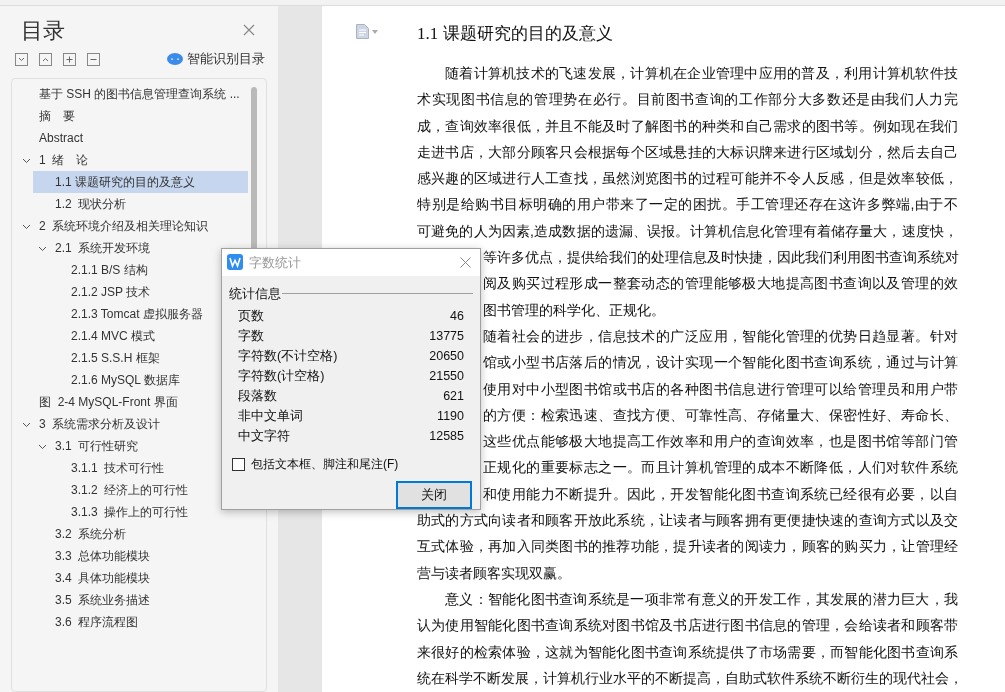 This screenshot has height=692, width=1005. Describe the element at coordinates (720, 258) in the screenshot. I see `text-line: 等许多优点，提供给我们的处理信息及时快捷，因此我们利用图书查询系统对` at that location.